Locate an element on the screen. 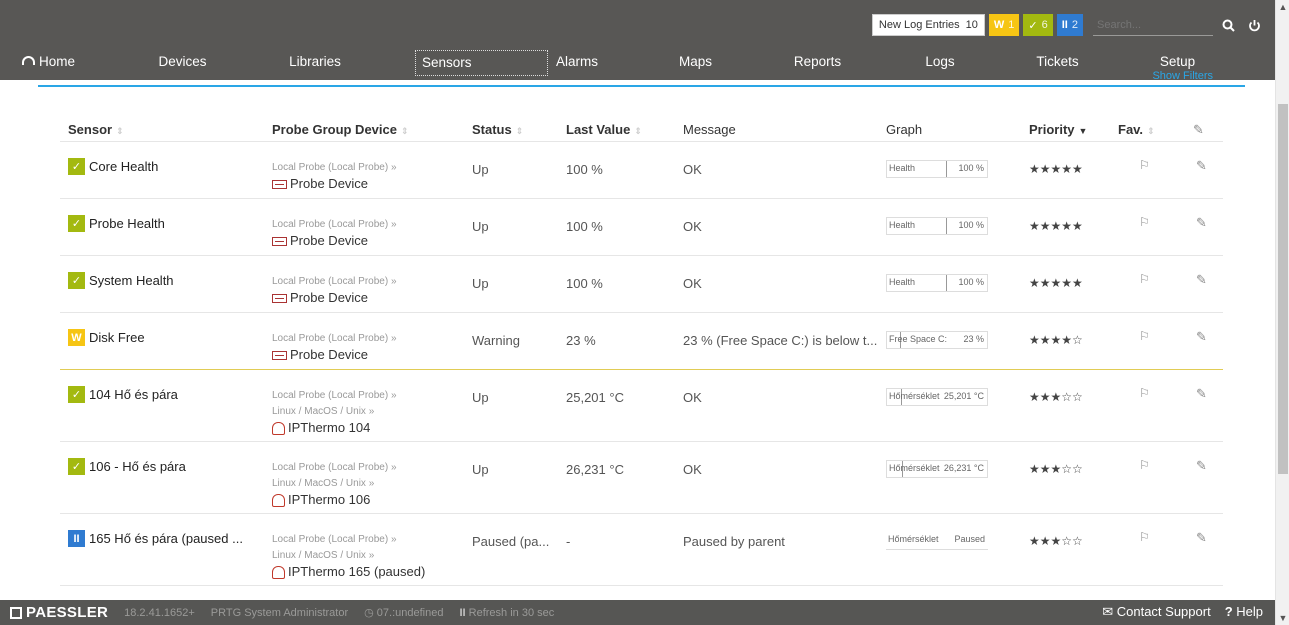 This screenshot has height=625, width=1289. nav-devices: Devices is located at coordinates (182, 63).